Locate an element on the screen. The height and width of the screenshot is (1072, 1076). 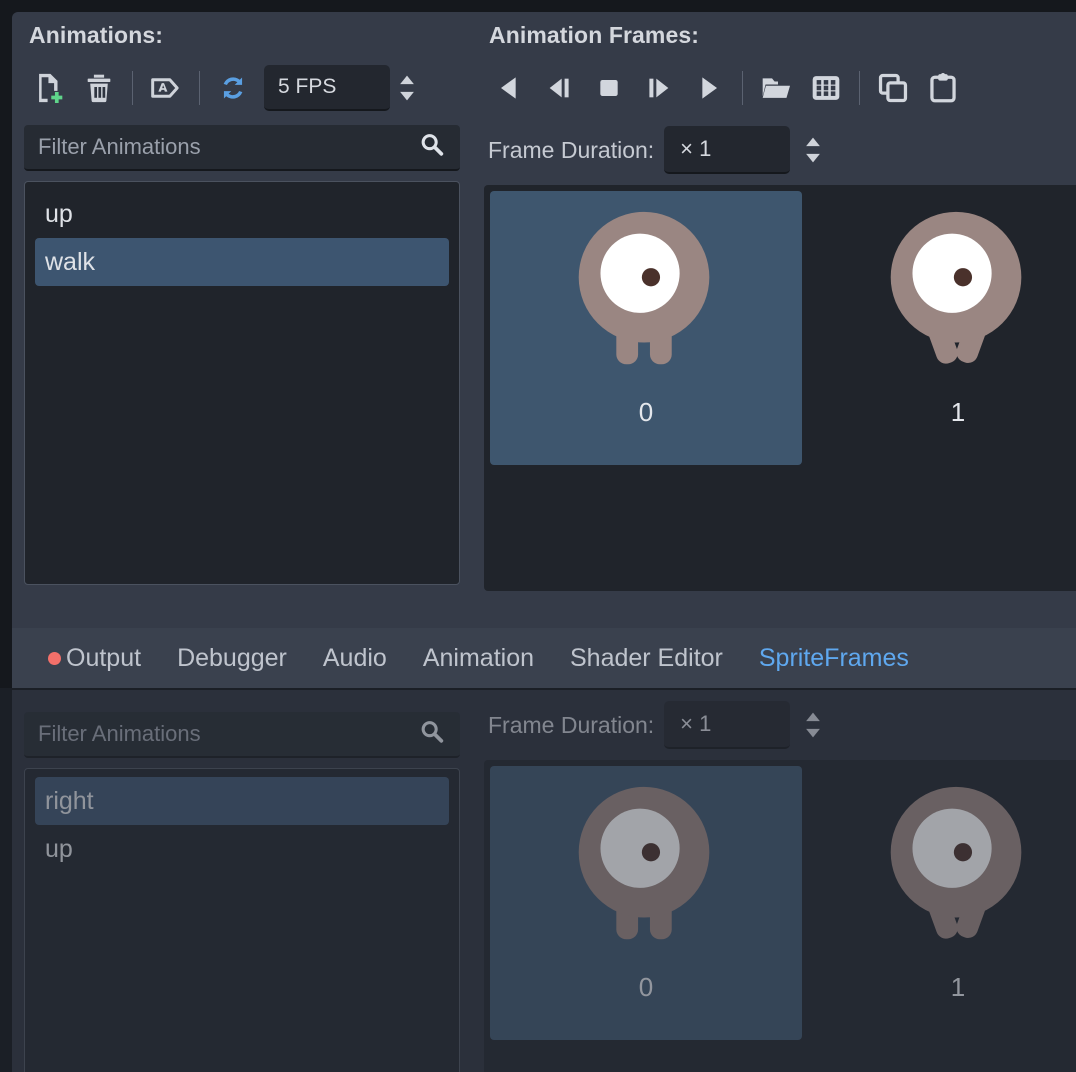
bottom-frame-duration-row: Frame Duration: × 1 is located at coordinates (778, 725).